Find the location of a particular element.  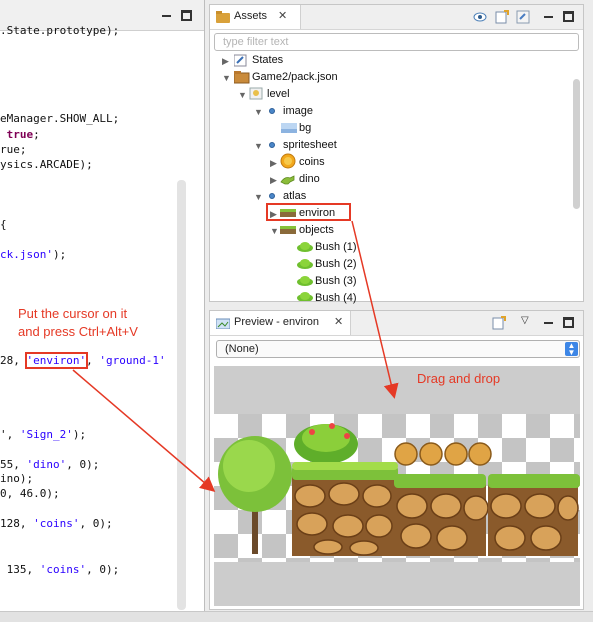

filter-input: type filter text is located at coordinates (396, 42).